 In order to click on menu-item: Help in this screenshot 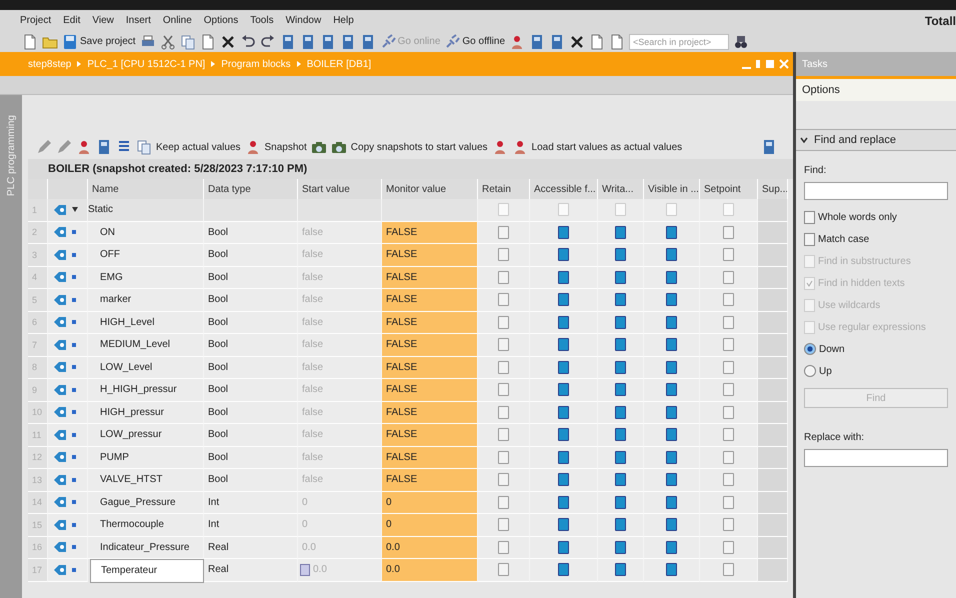, I will do `click(343, 20)`.